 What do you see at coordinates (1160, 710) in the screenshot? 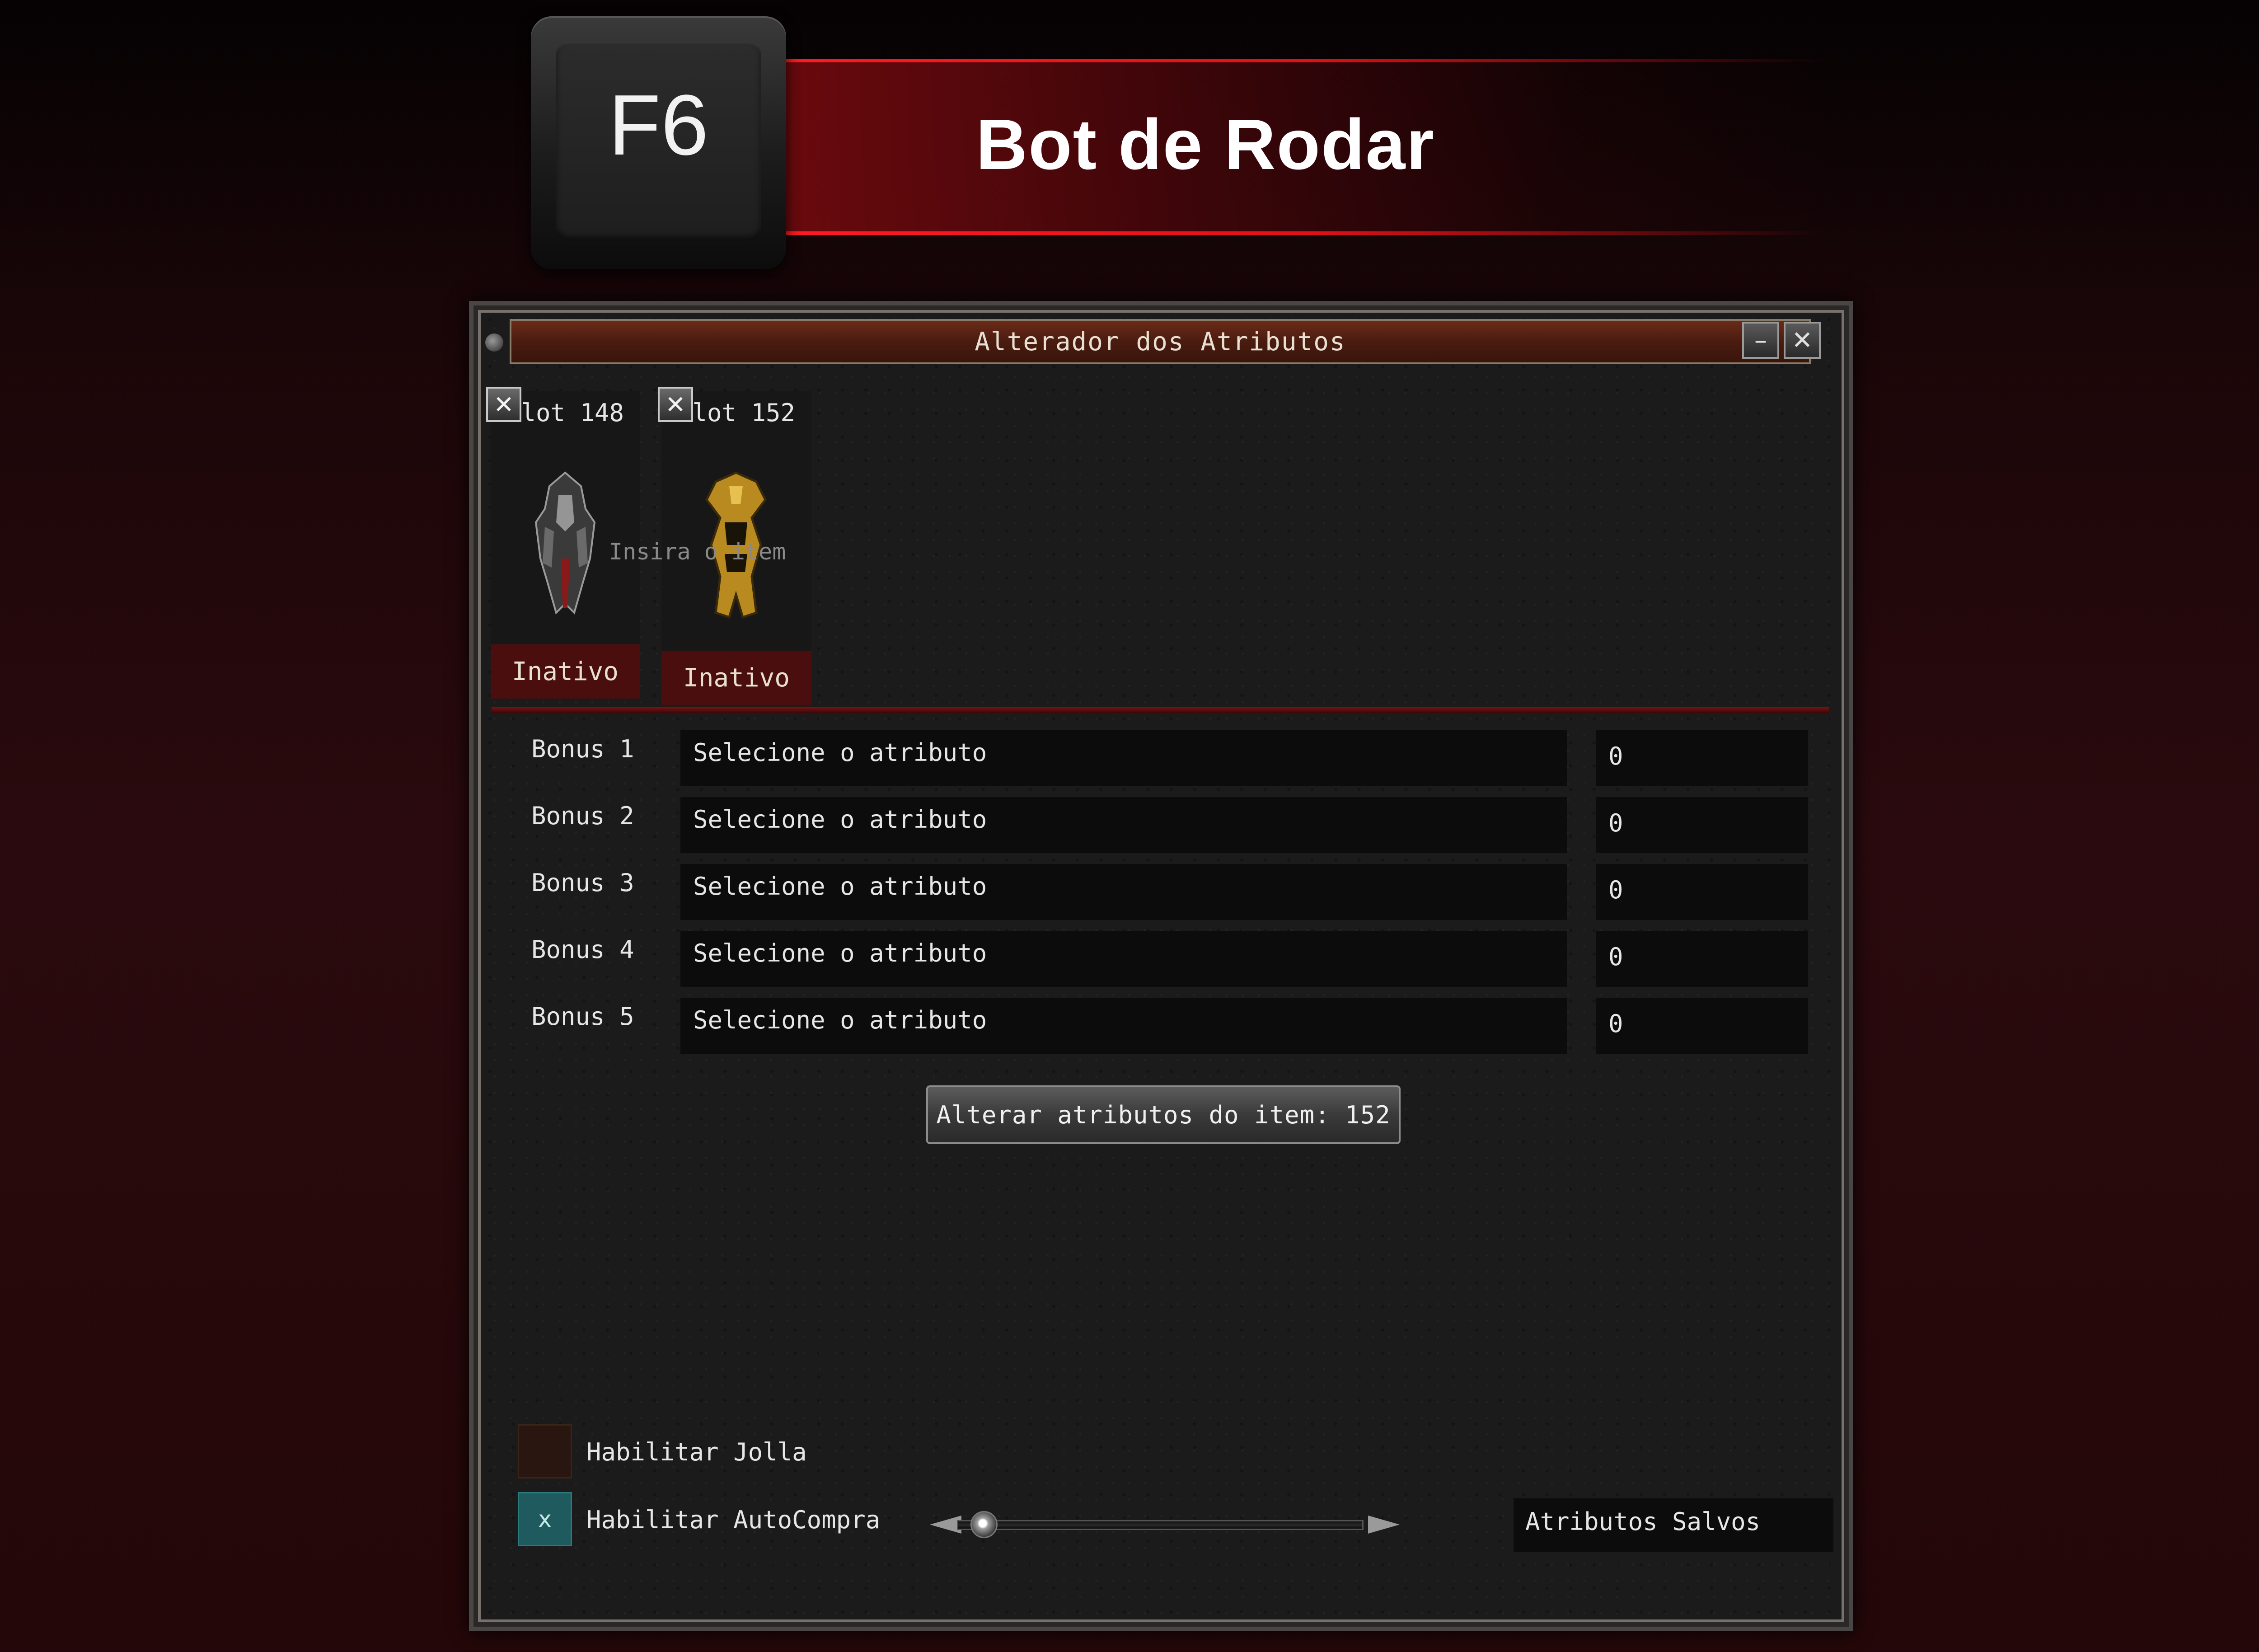
I see `section-divider` at bounding box center [1160, 710].